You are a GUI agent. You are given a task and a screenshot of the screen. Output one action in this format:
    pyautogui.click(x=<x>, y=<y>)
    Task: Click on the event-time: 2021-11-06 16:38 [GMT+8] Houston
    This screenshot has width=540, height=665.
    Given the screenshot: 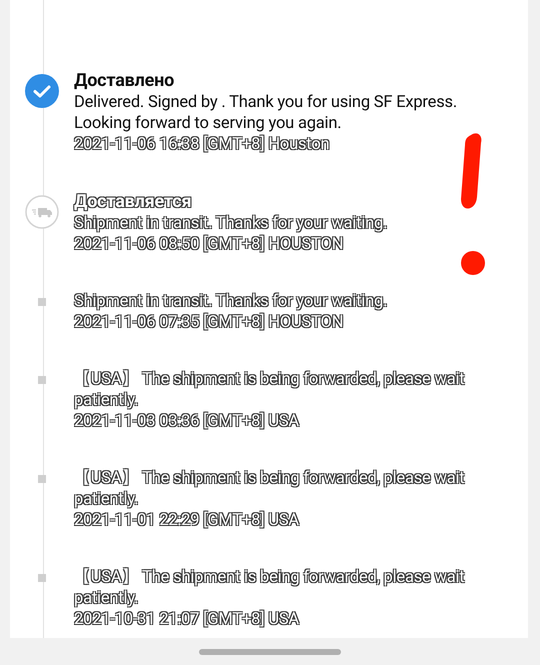 What is the action you would take?
    pyautogui.click(x=202, y=144)
    